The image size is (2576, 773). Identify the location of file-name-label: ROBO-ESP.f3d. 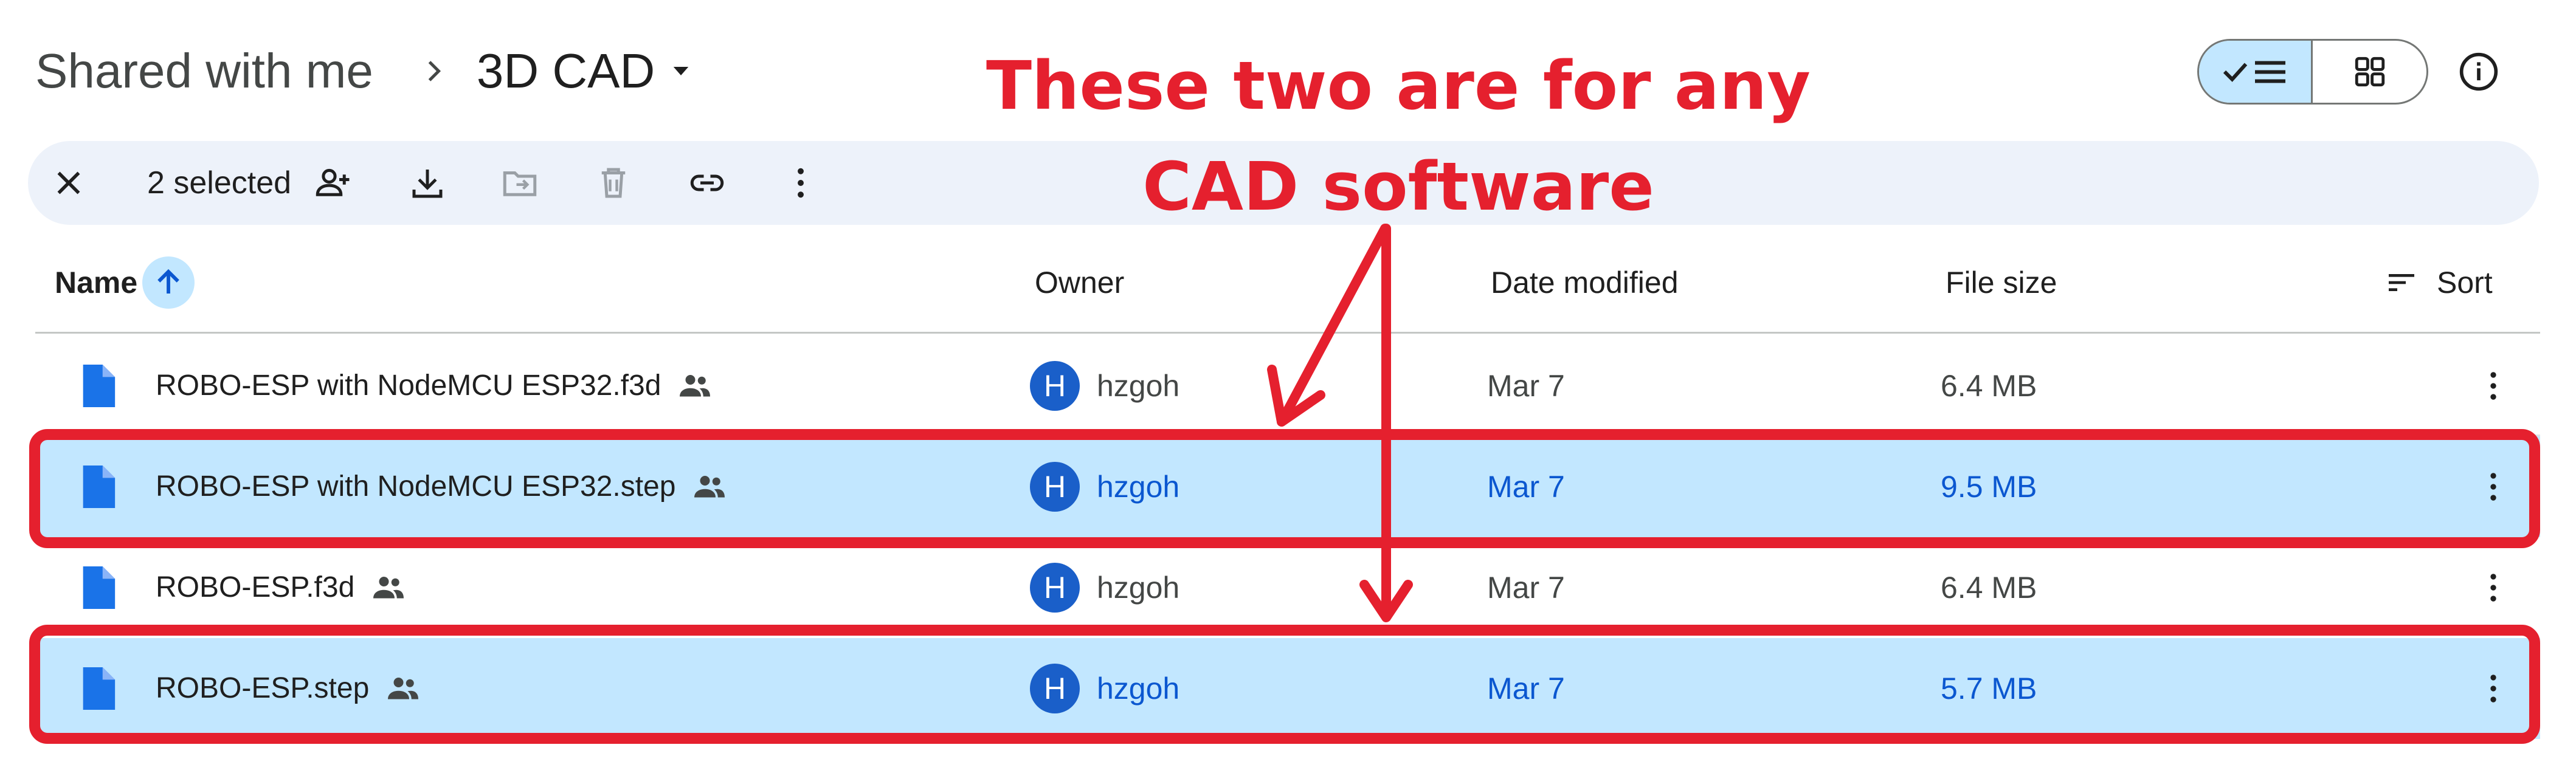
(256, 587).